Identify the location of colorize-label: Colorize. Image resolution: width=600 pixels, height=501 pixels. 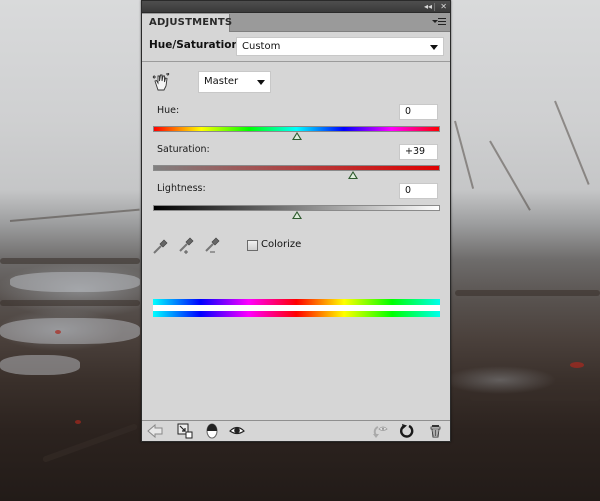
(281, 244).